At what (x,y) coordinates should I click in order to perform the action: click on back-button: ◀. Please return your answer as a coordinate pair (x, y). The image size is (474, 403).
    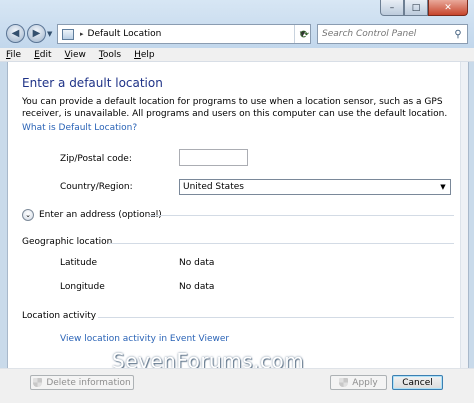
    Looking at the image, I should click on (15, 33).